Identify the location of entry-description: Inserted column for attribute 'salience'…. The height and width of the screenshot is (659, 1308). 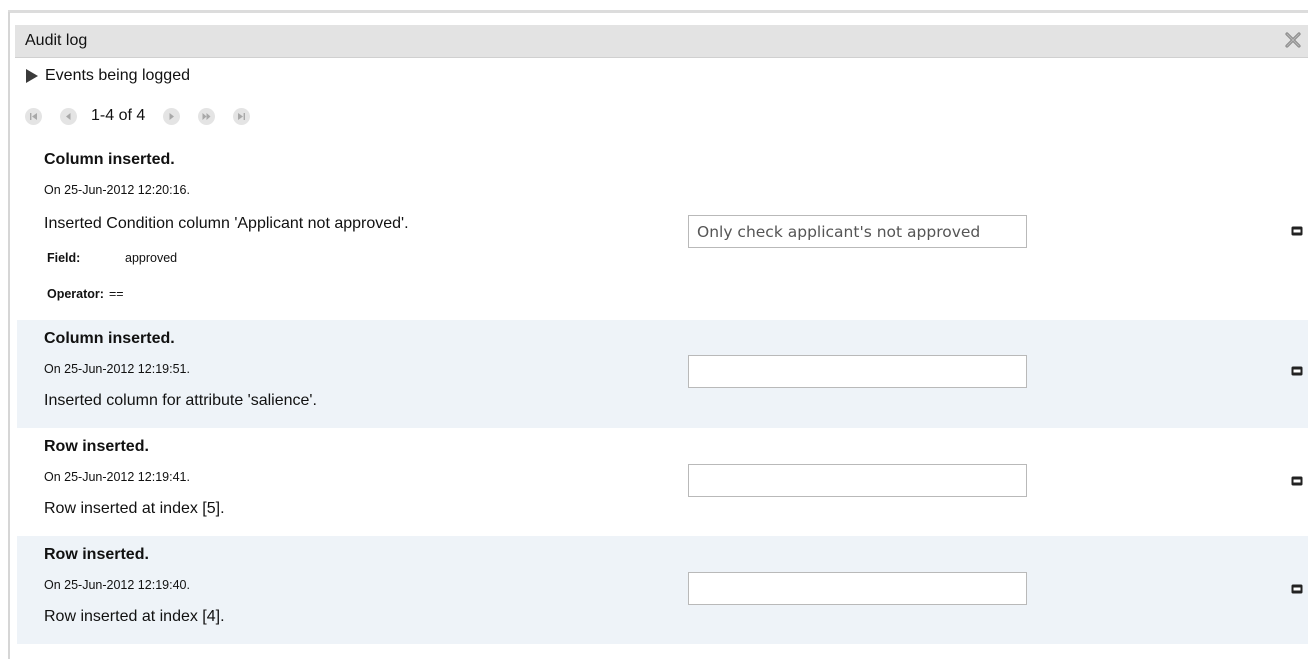
(180, 400).